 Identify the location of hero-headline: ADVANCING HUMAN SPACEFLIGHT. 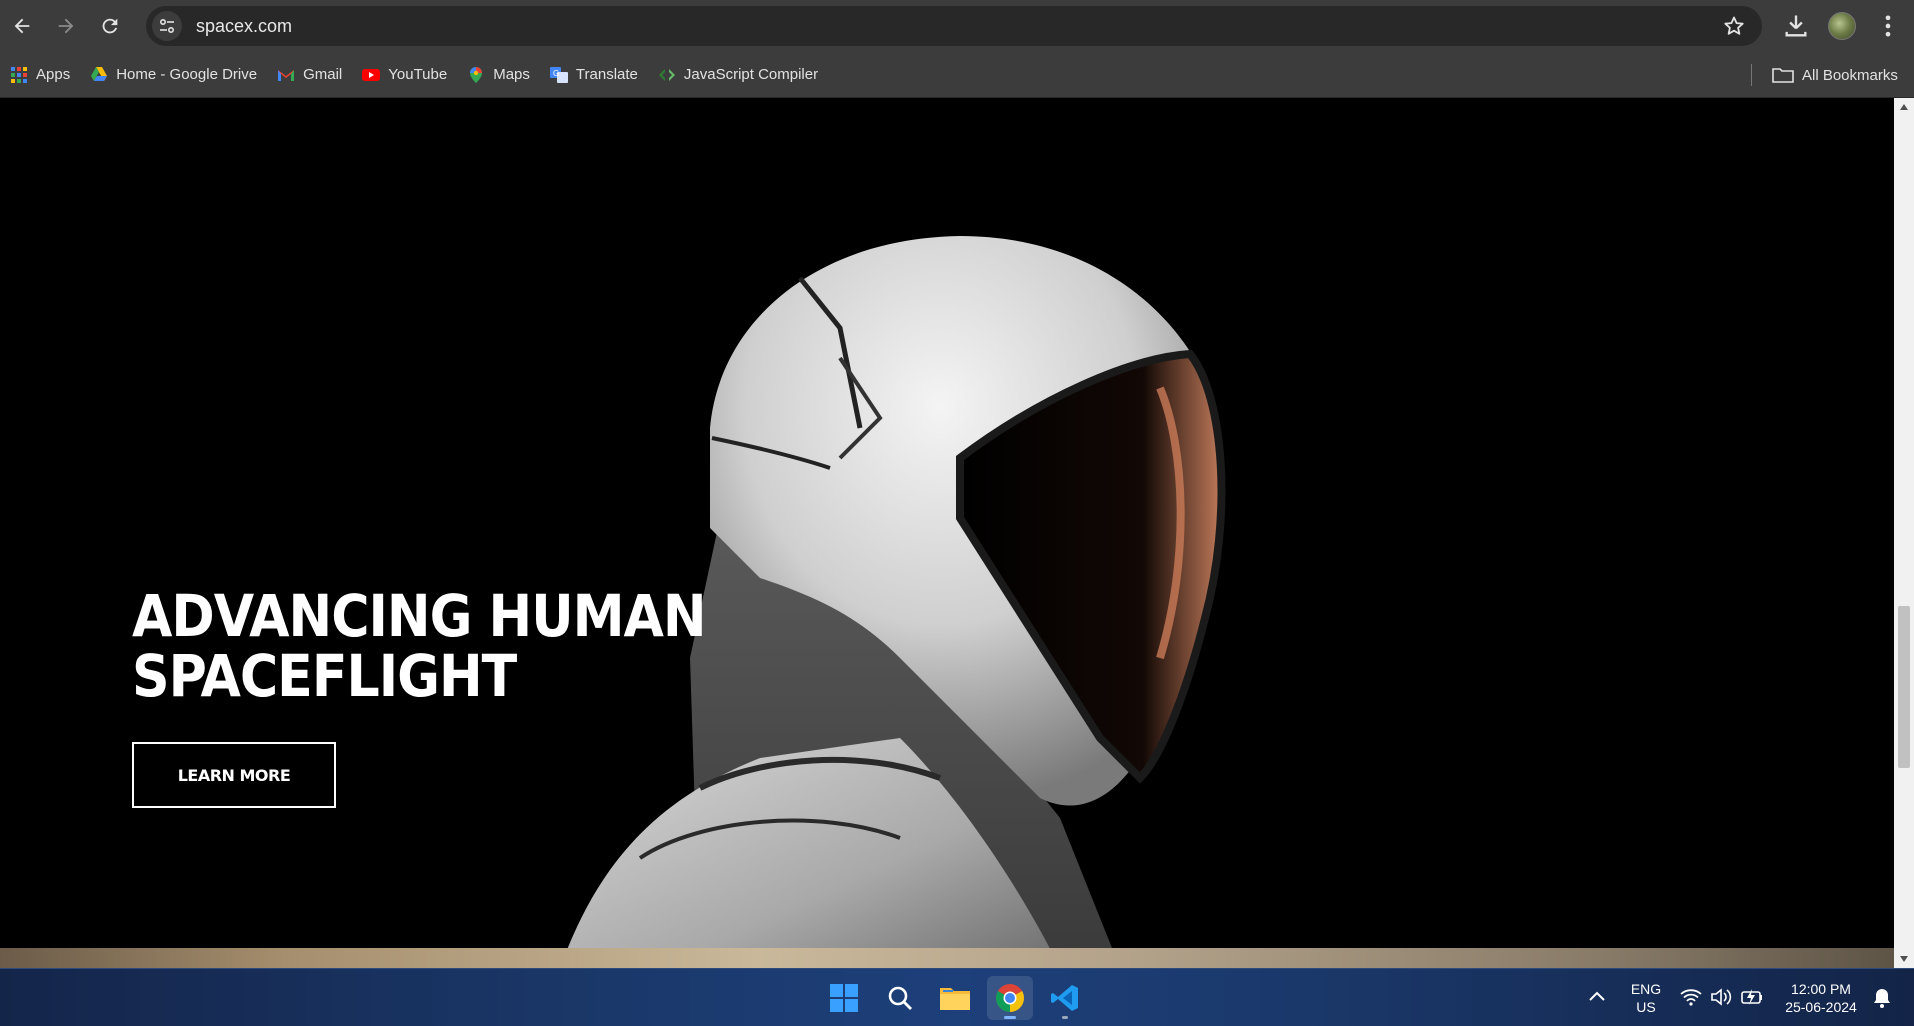
(419, 646).